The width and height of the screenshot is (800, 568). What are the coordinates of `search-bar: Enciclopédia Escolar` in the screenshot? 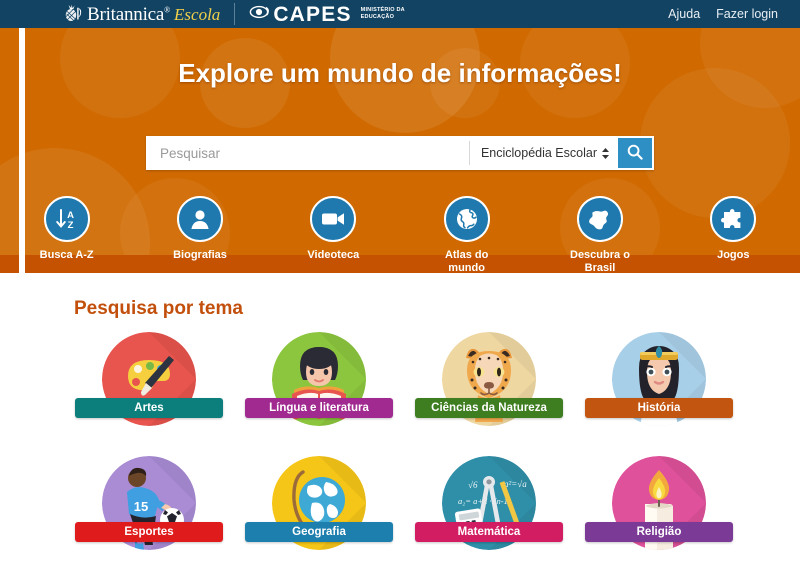 It's located at (400, 153).